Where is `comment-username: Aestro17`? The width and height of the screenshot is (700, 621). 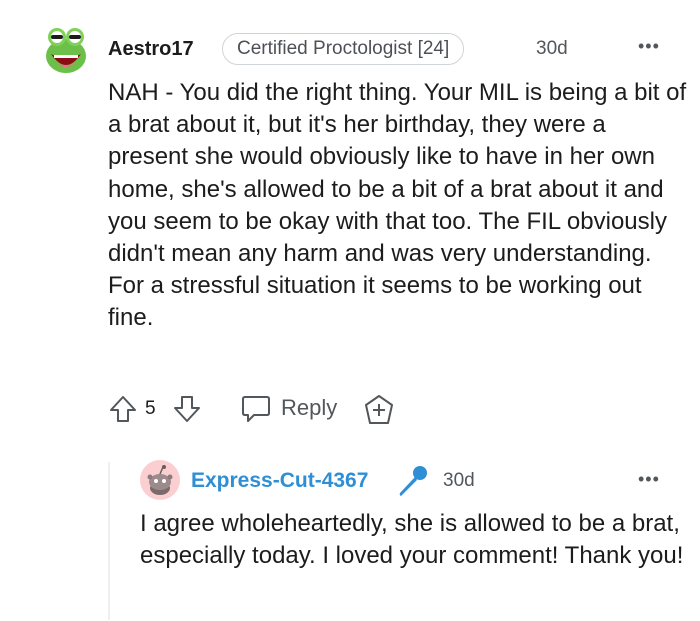
comment-username: Aestro17 is located at coordinates (151, 49).